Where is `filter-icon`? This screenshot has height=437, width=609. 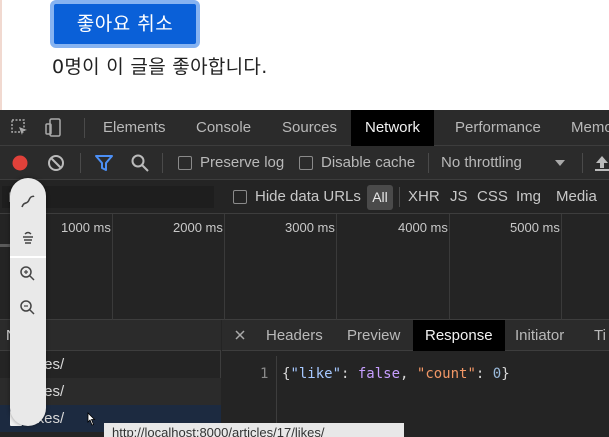
filter-icon is located at coordinates (104, 163).